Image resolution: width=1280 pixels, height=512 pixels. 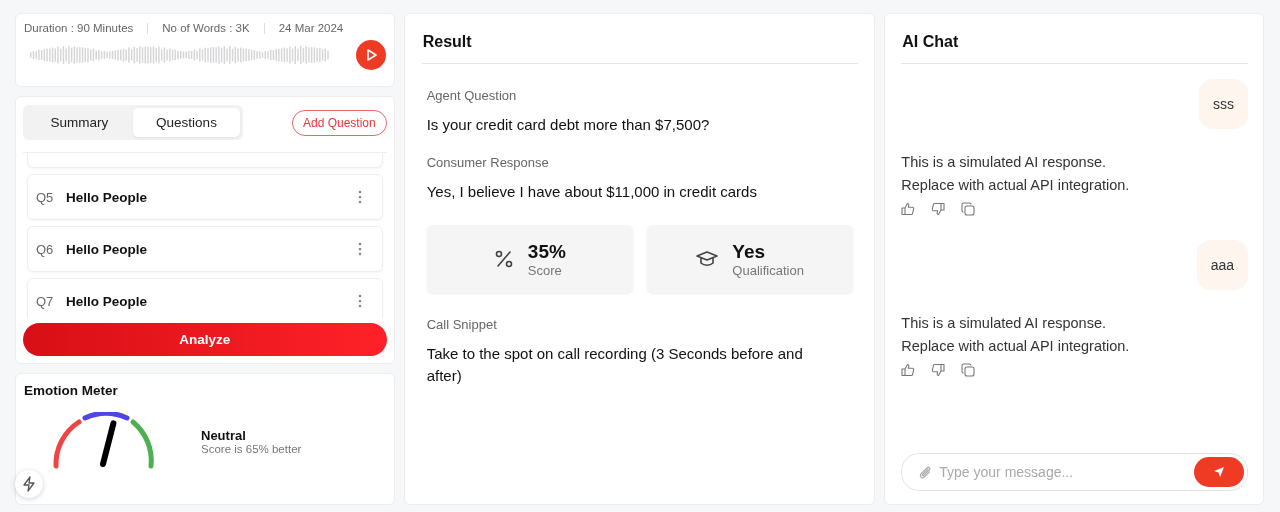 What do you see at coordinates (462, 324) in the screenshot?
I see `section-label: Call Snippet` at bounding box center [462, 324].